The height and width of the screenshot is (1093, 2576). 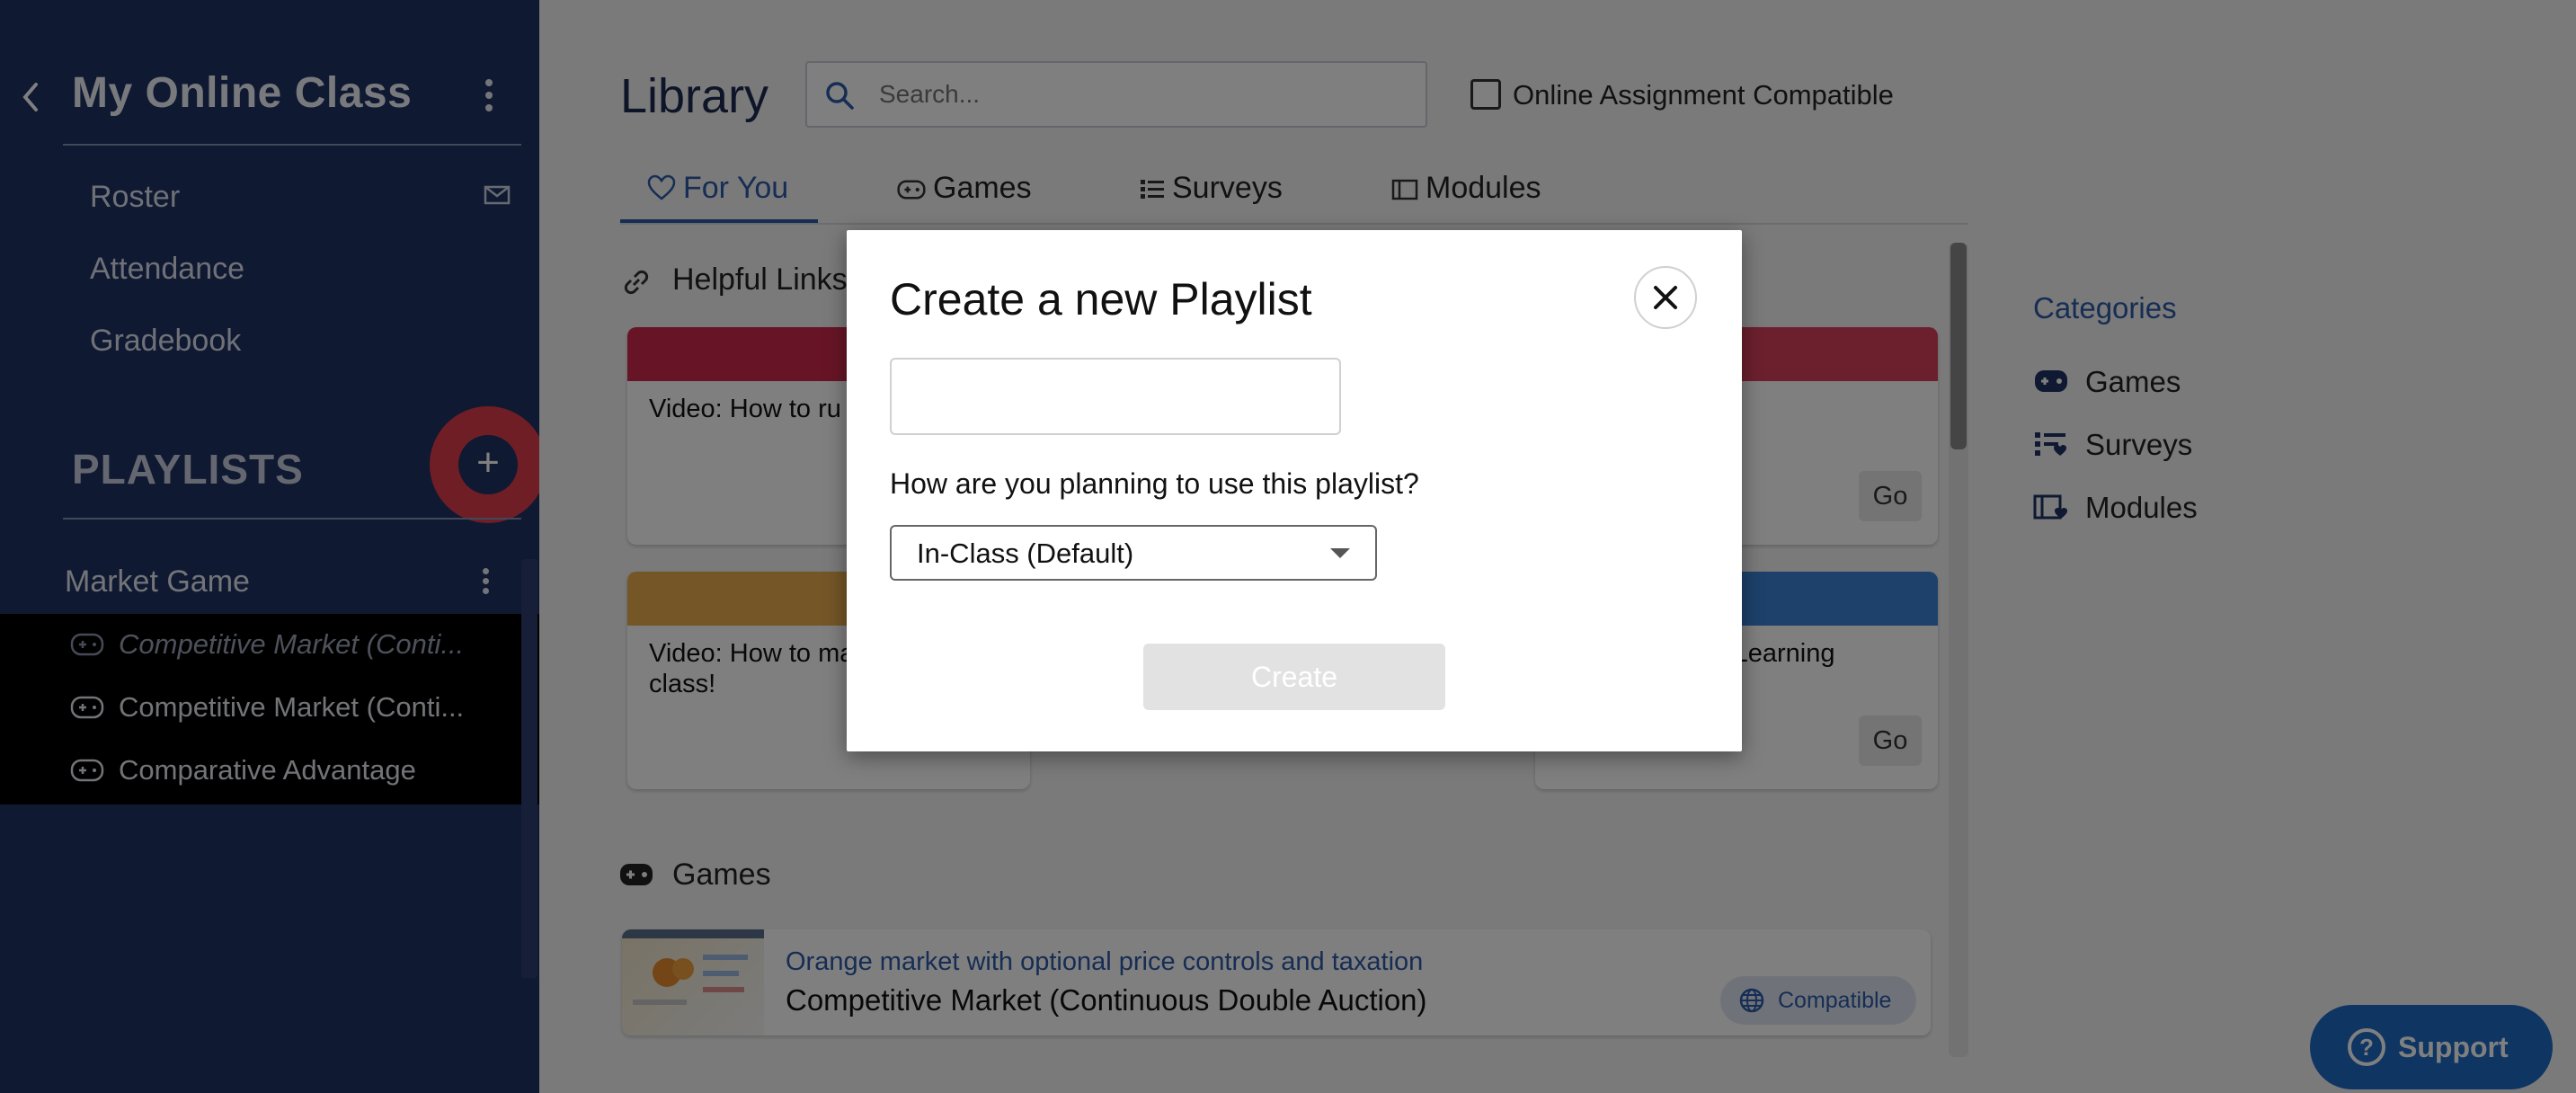 I want to click on create-button: Create, so click(x=1294, y=677).